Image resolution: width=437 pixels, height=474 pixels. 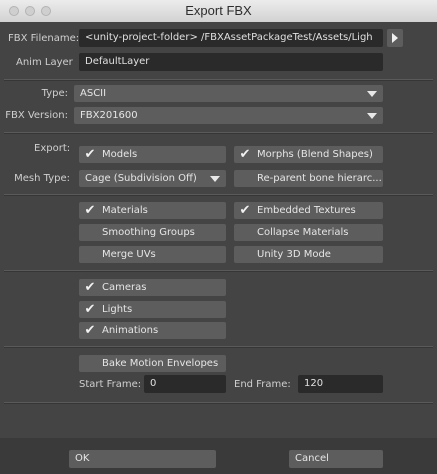 I want to click on lights-checkbox: ✔ Lights, so click(x=152, y=309).